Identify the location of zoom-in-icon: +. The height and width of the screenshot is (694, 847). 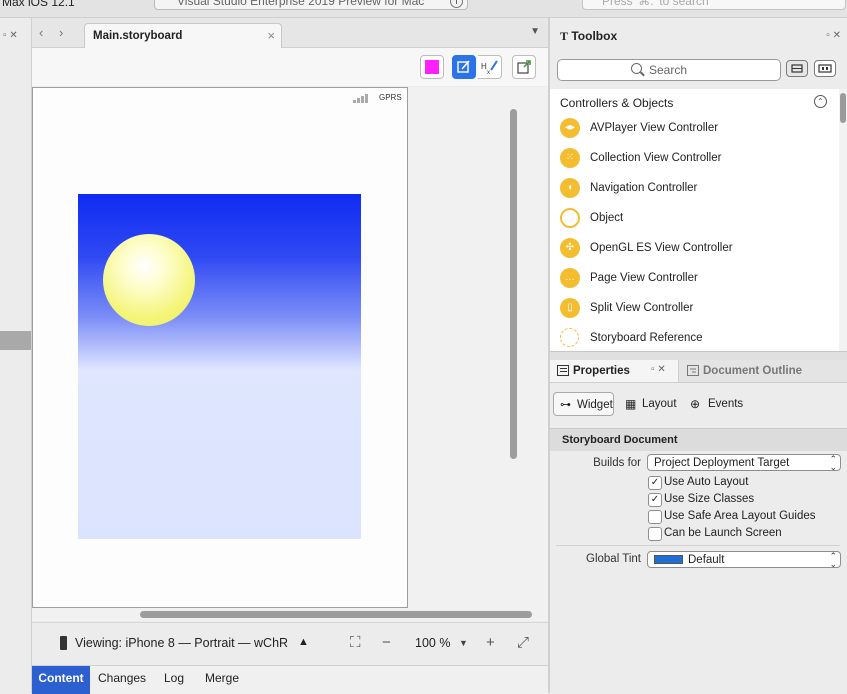
(490, 642).